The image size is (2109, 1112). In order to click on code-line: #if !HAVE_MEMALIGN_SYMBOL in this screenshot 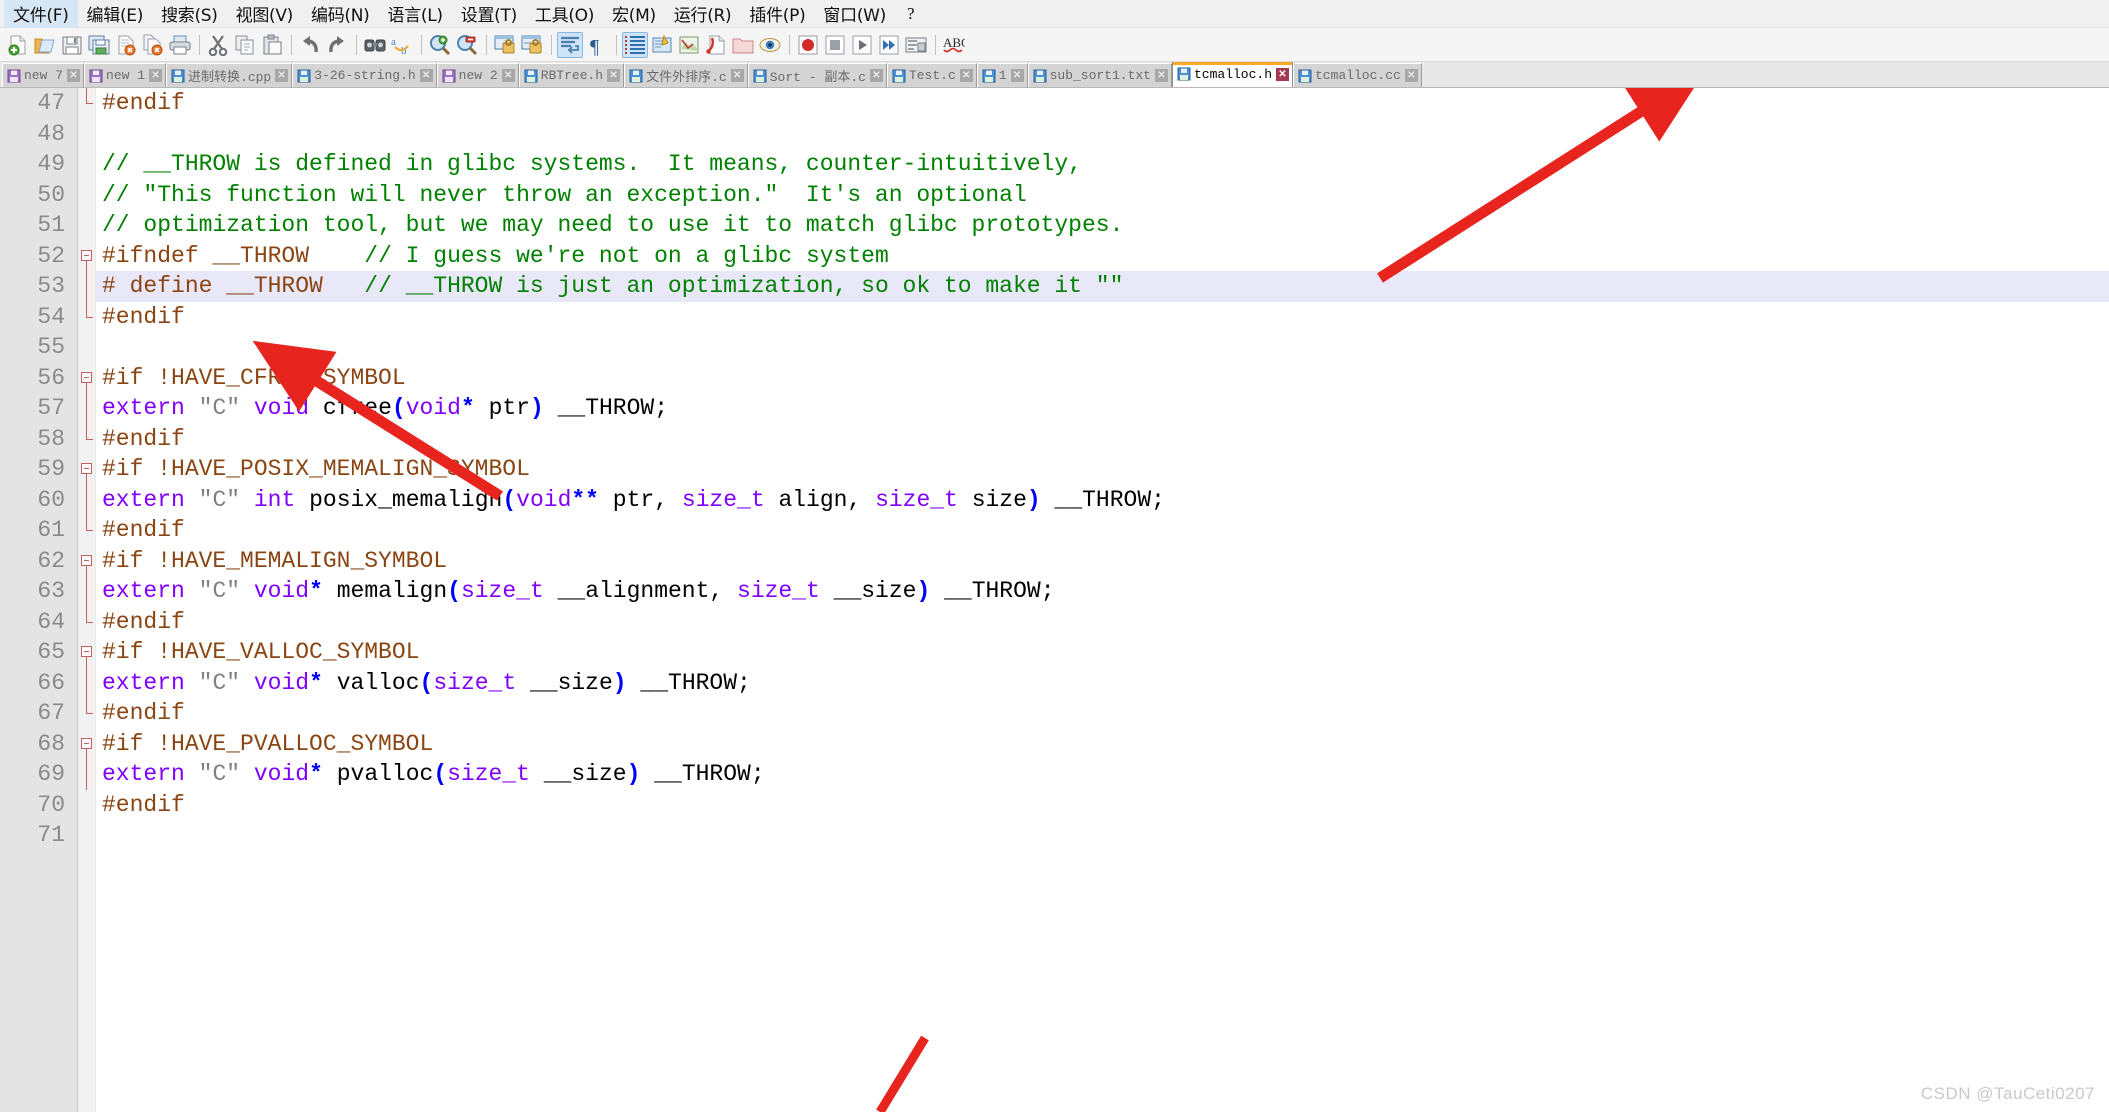, I will do `click(1102, 561)`.